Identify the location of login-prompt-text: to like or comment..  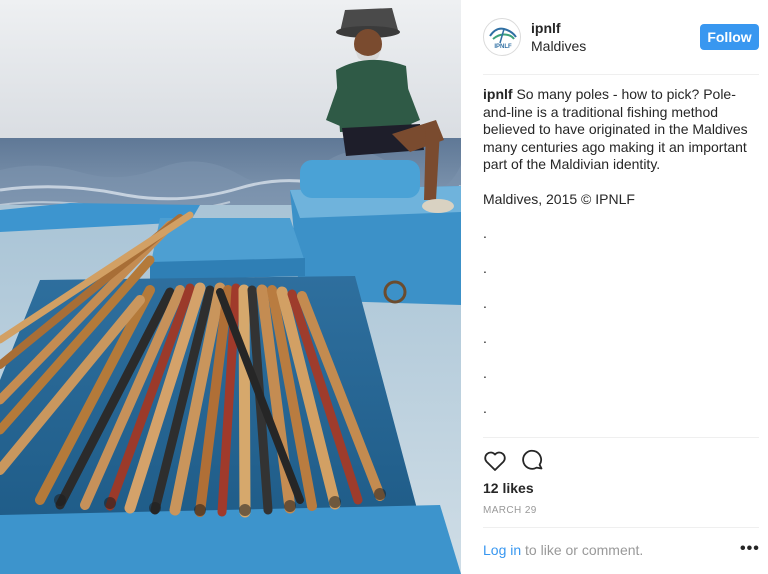
(582, 550).